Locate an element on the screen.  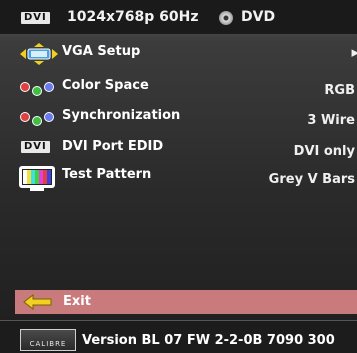
status-header: DVI 1024x768p 60Hz DVD is located at coordinates (178, 17).